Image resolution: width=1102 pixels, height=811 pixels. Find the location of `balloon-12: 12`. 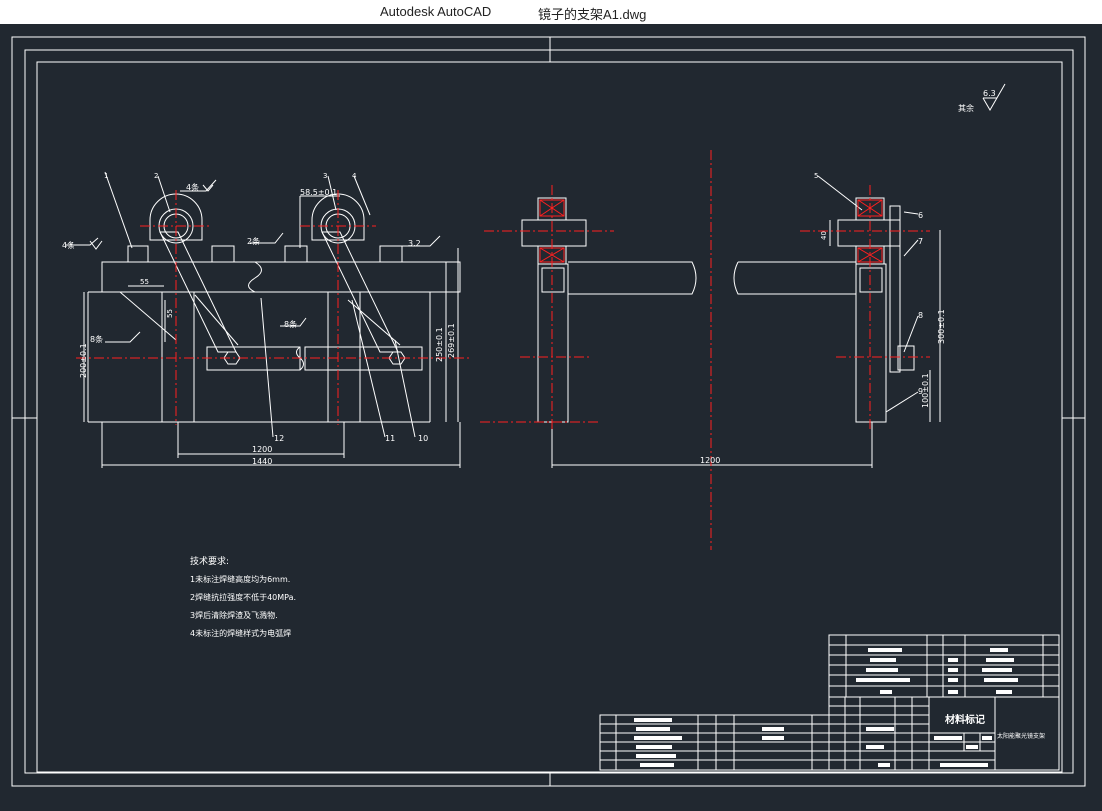

balloon-12: 12 is located at coordinates (279, 438).